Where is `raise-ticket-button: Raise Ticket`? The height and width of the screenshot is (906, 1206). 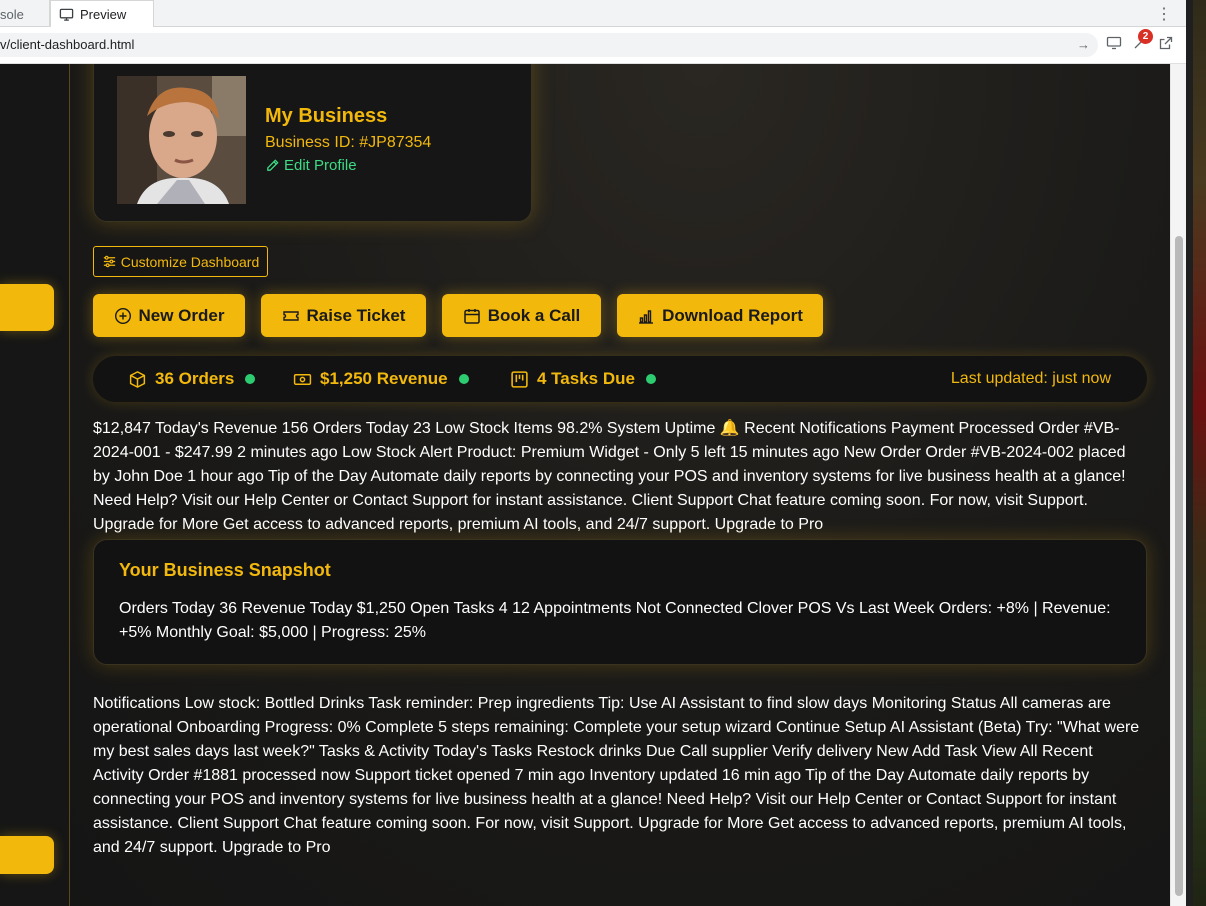 raise-ticket-button: Raise Ticket is located at coordinates (343, 315).